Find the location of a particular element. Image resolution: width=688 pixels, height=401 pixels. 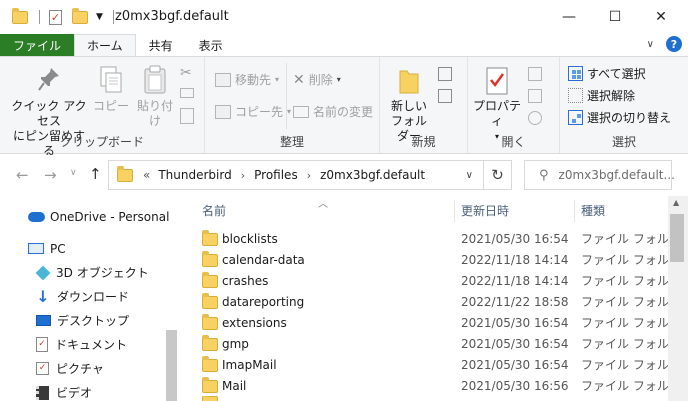

pin-icon is located at coordinates (48, 79).